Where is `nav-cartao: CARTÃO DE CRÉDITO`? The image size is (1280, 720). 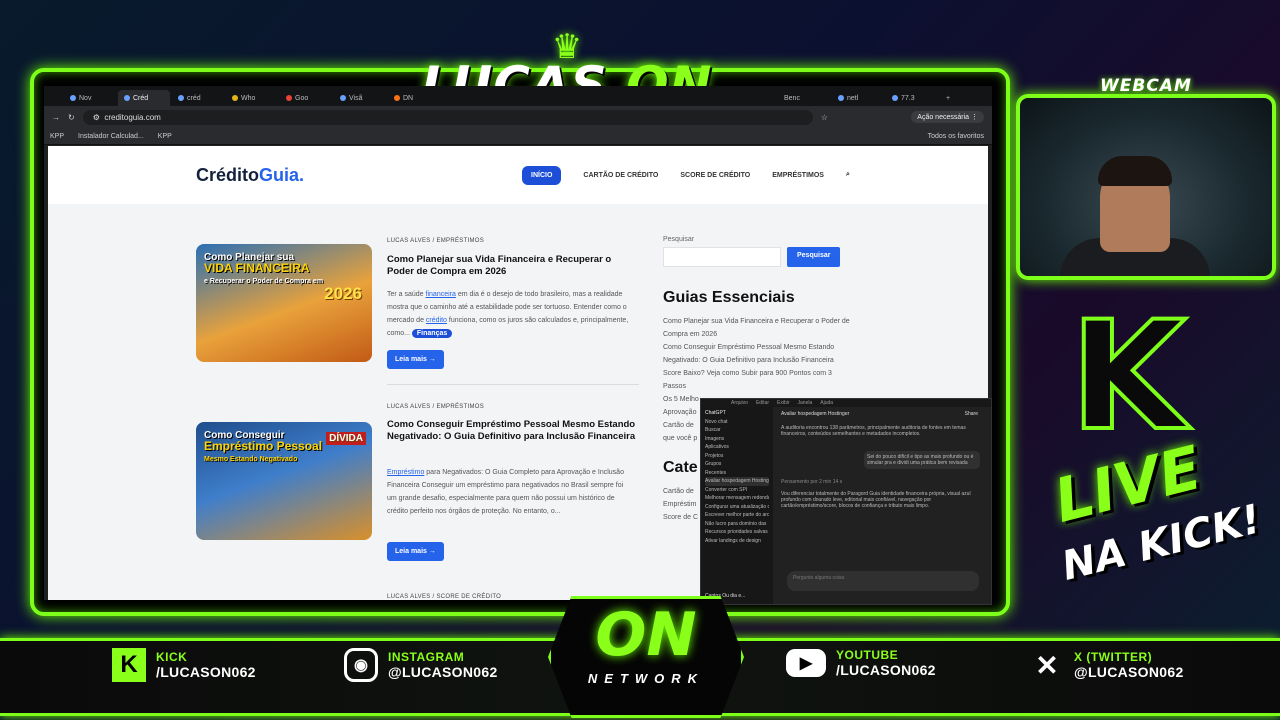 nav-cartao: CARTÃO DE CRÉDITO is located at coordinates (620, 175).